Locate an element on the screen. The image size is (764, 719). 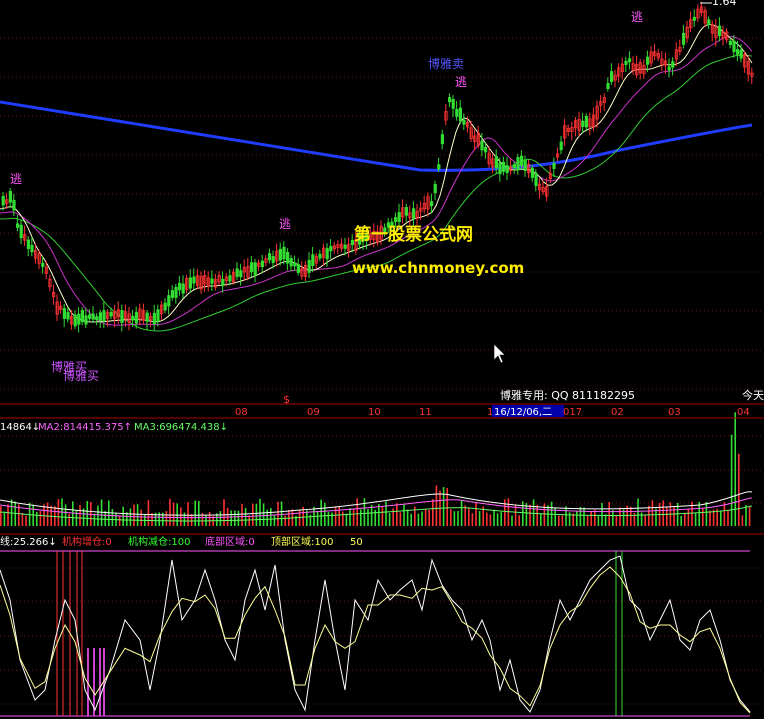
signal-buy-label: 博雅买 is located at coordinates (81, 375).